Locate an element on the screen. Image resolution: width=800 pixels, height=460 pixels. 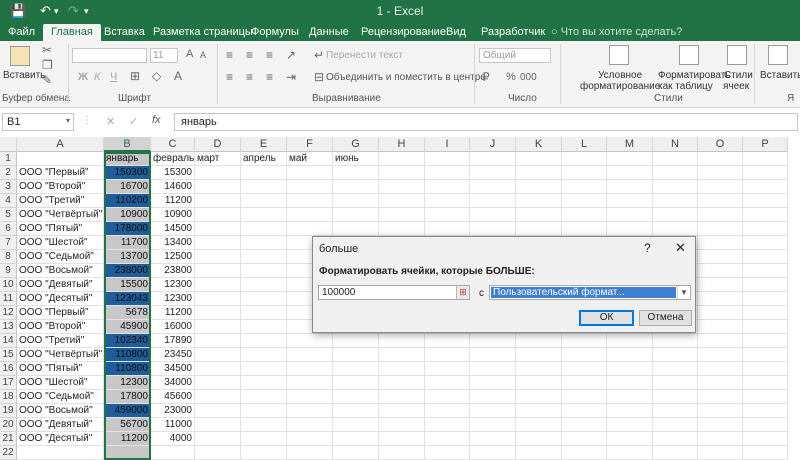
cell-j22 is located at coordinates (493, 453).